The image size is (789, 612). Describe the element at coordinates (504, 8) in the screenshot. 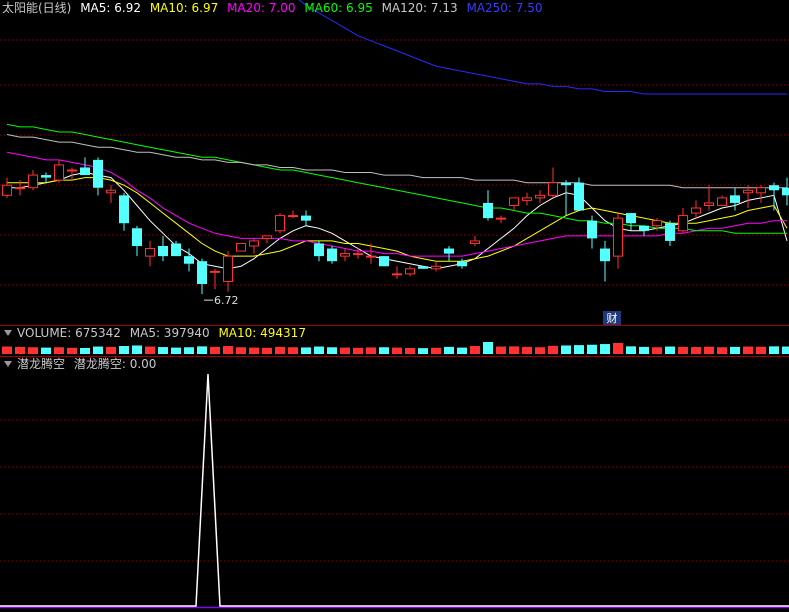

I see `ma250-label: MA250: 7.50` at that location.